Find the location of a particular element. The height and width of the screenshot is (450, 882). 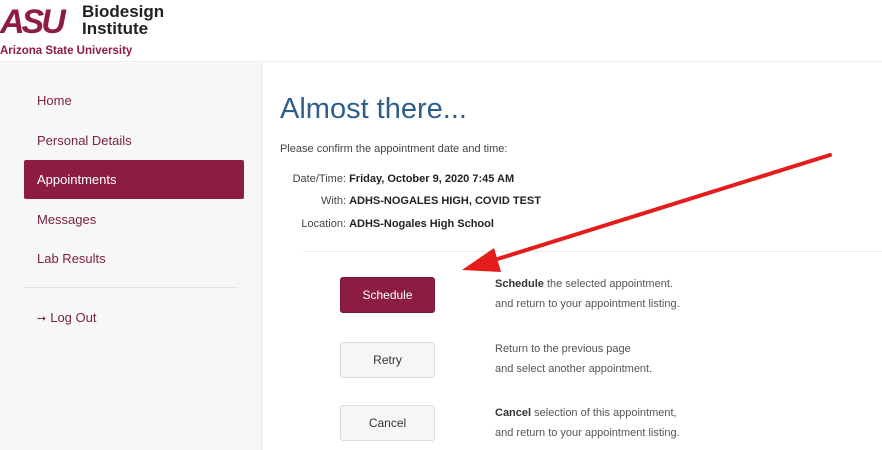

retry-button: Retry is located at coordinates (387, 360).